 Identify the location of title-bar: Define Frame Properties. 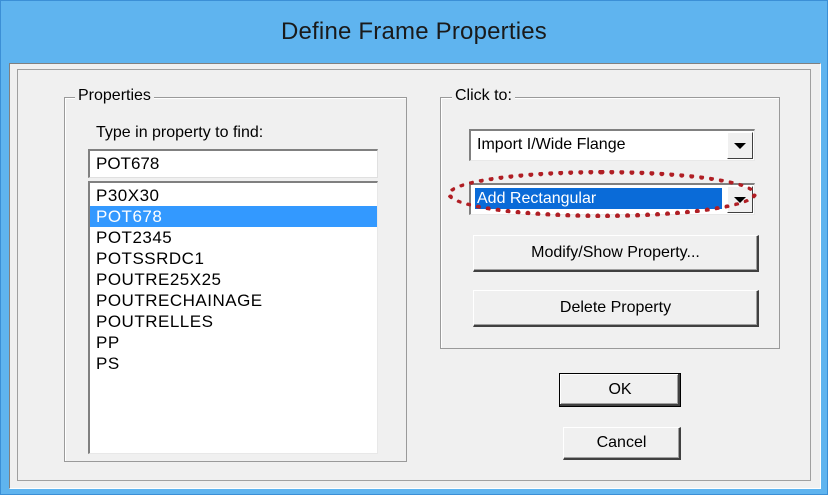
(414, 32).